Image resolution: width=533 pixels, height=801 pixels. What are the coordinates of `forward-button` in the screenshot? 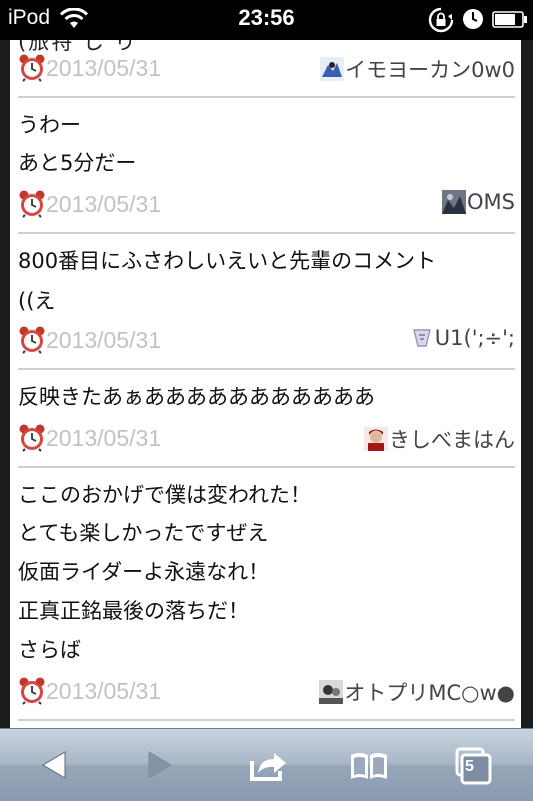 It's located at (159, 765).